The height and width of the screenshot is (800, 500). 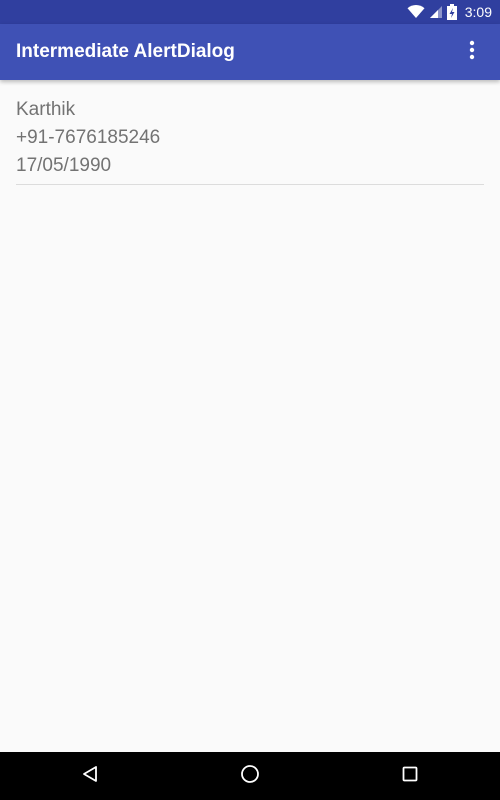 I want to click on overflow-menu-button, so click(x=472, y=52).